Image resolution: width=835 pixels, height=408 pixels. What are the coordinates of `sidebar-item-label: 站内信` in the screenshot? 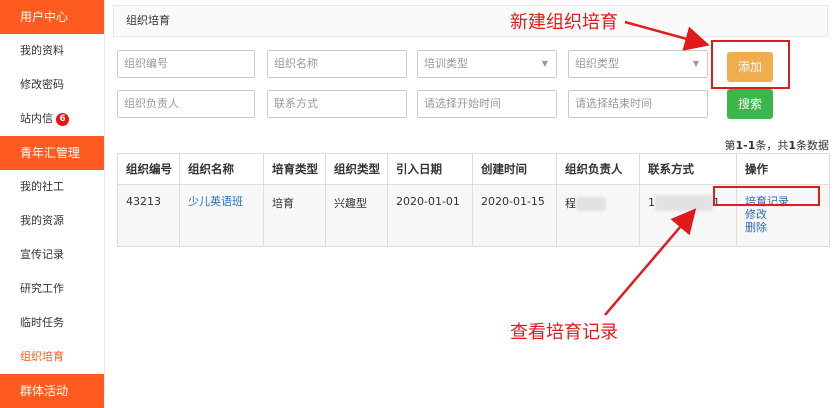 It's located at (36, 118).